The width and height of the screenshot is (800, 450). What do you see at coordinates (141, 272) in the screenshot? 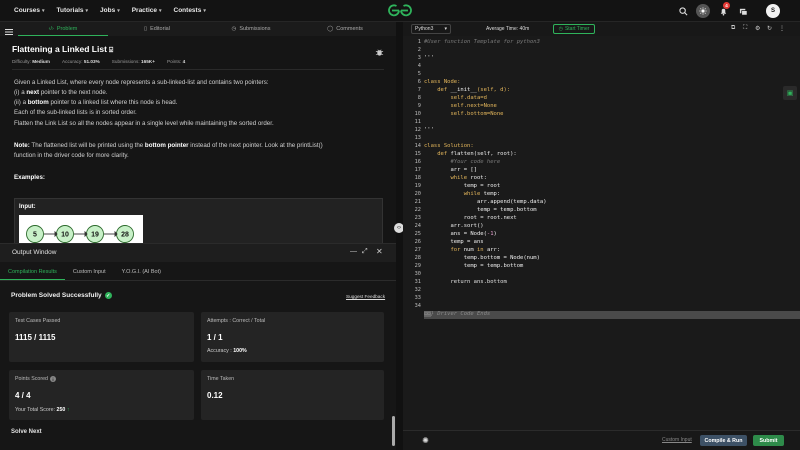
I see `tab-yogi-ai-bot: Y.O.G.I. (AI Bot)` at bounding box center [141, 272].